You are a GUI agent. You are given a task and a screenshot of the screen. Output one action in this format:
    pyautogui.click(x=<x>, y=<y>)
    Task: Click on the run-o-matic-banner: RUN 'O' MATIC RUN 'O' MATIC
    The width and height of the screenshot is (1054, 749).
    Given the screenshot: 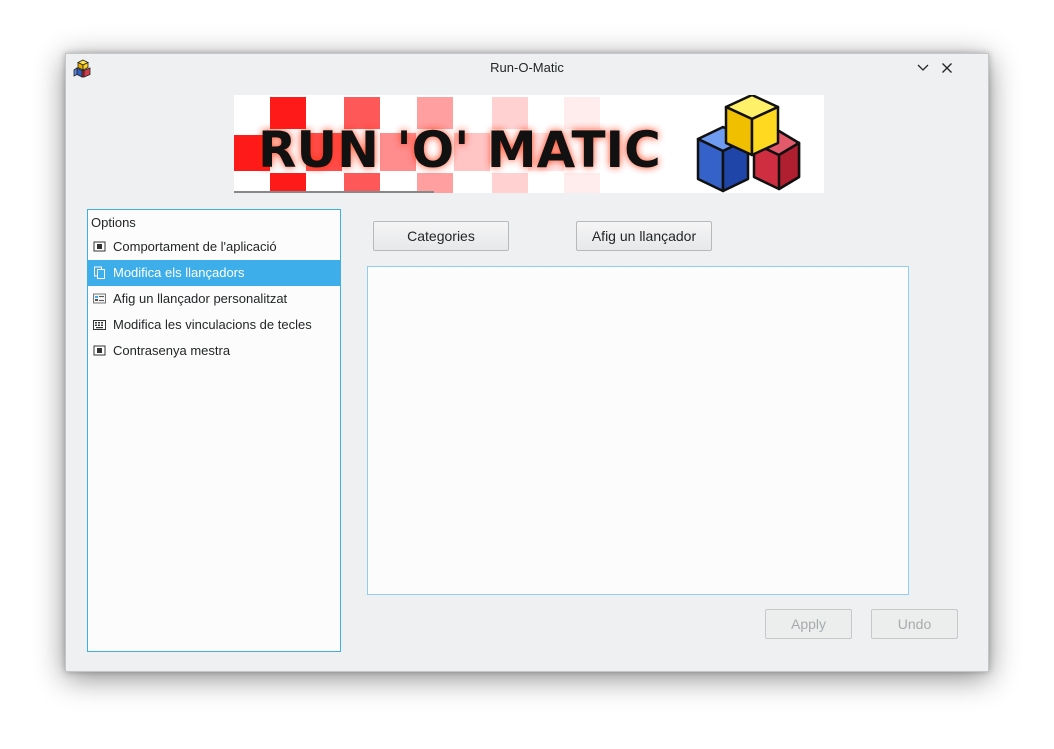 What is the action you would take?
    pyautogui.click(x=529, y=144)
    